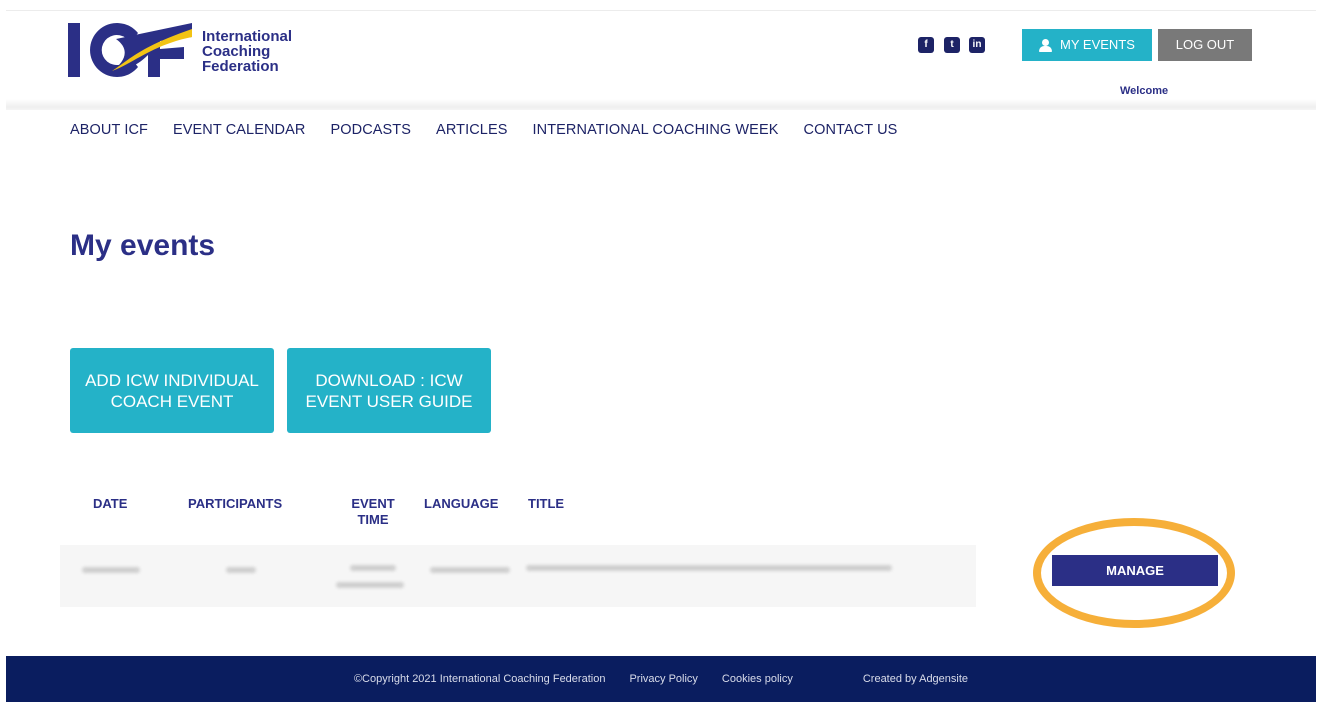  Describe the element at coordinates (239, 130) in the screenshot. I see `nav-event-calendar: EVENT CALENDAR` at that location.